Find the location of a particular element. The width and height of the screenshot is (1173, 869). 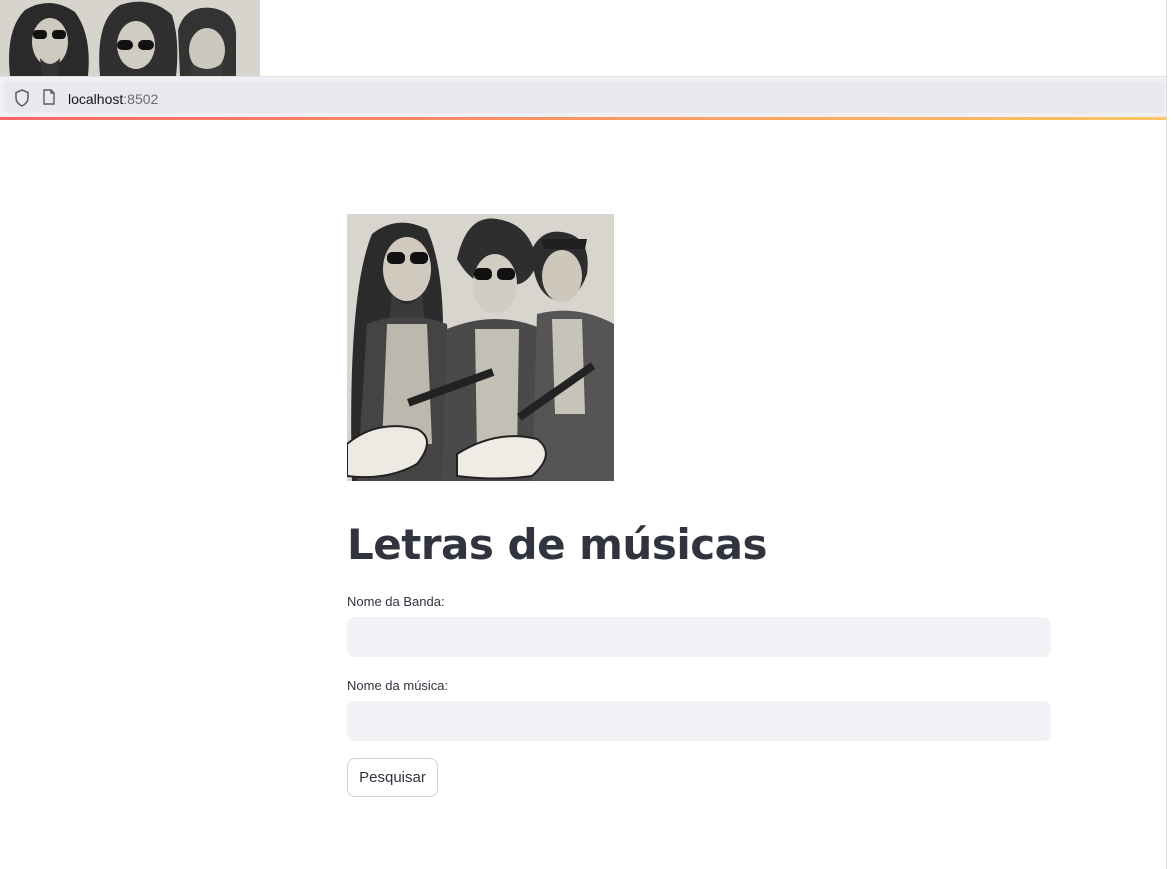

band-name-label: Nome da Banda: is located at coordinates (396, 601).